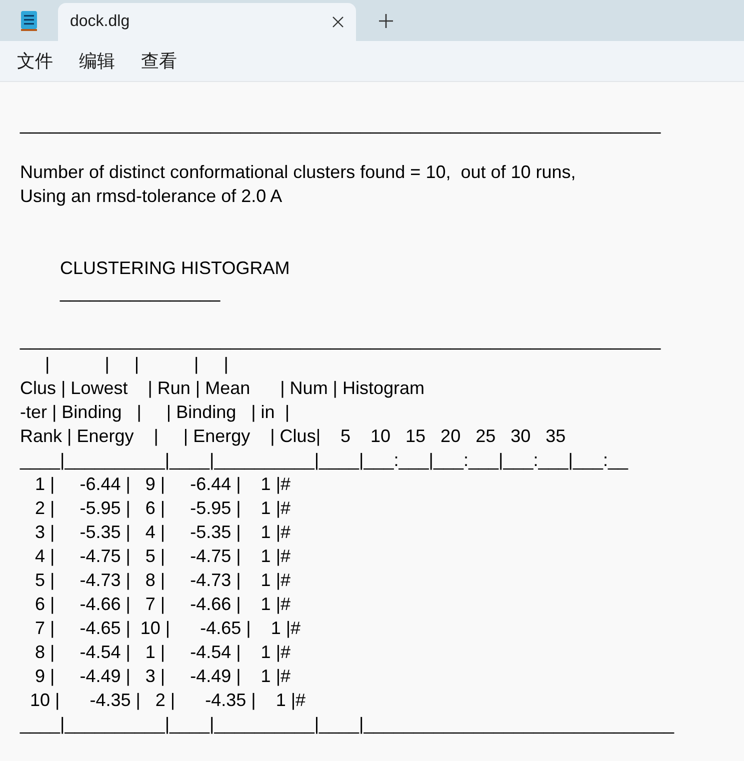 The width and height of the screenshot is (744, 761). I want to click on text-line: 2 | -5.95 | 6 | -5.95 | 1 |#, so click(162, 508).